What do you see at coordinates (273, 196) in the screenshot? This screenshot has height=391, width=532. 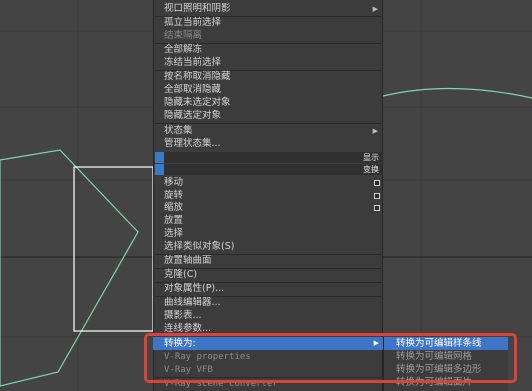 I see `menu-item-rotate: 旋转` at bounding box center [273, 196].